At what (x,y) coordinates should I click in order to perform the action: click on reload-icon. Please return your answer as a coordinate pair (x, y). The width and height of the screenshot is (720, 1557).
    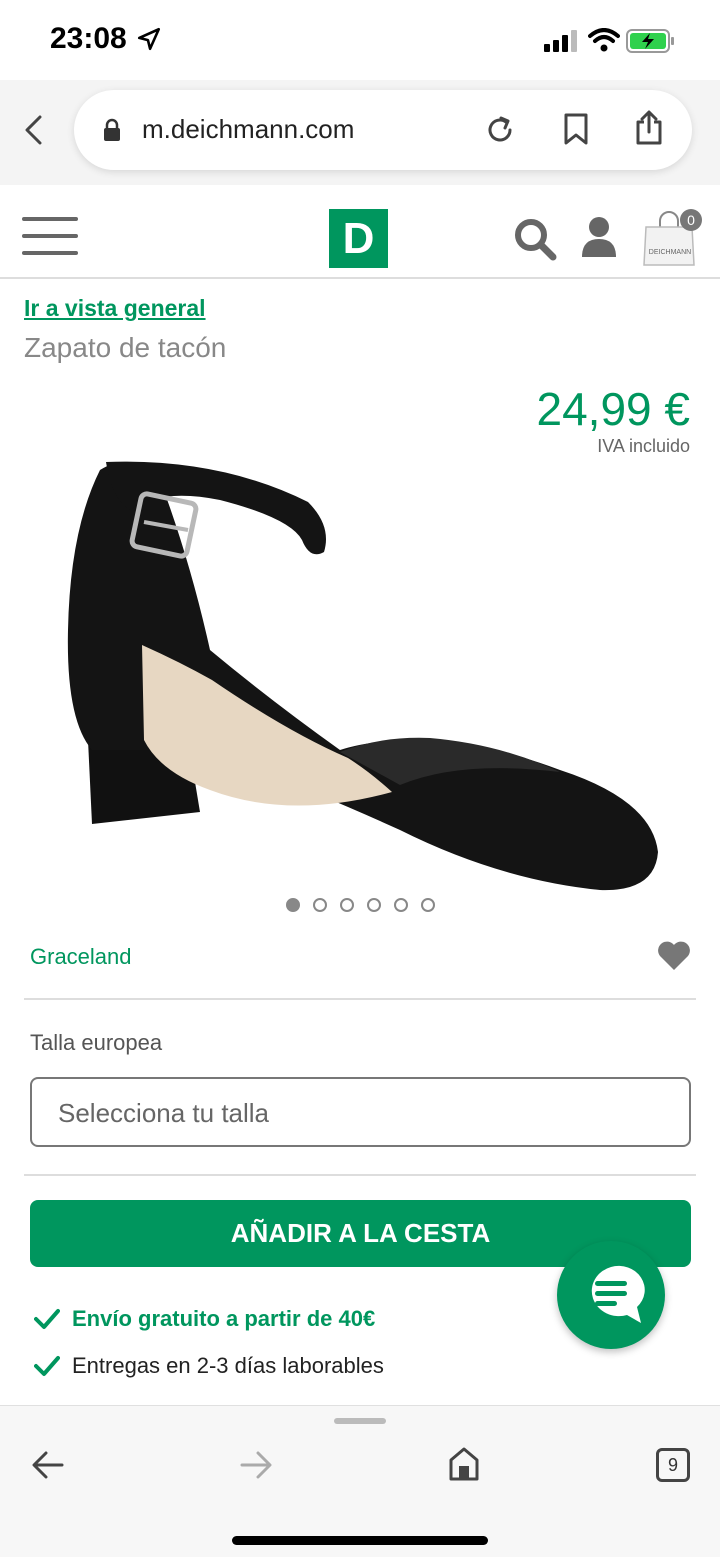
    Looking at the image, I should click on (500, 130).